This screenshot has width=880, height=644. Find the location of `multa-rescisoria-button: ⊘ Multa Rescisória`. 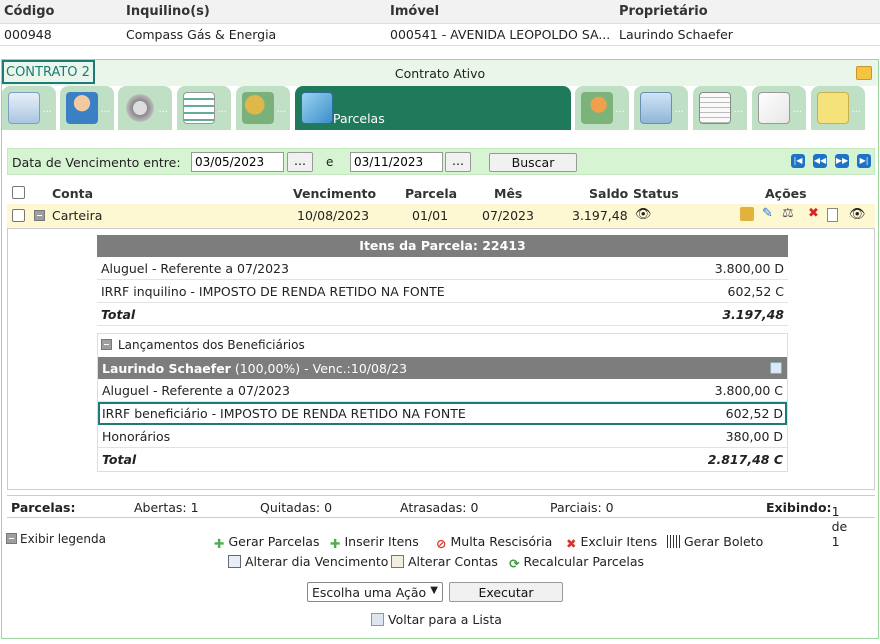

multa-rescisoria-button: ⊘ Multa Rescisória is located at coordinates (494, 542).